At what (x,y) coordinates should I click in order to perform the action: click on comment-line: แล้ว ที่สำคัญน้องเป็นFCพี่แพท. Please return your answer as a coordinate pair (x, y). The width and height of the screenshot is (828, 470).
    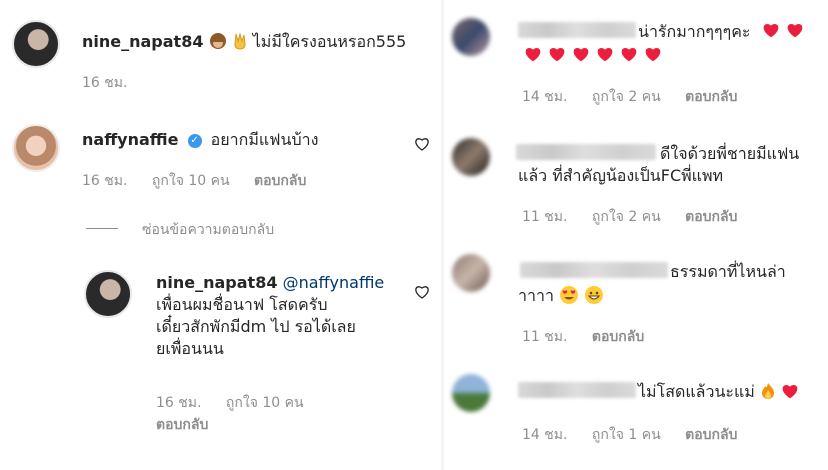
    Looking at the image, I should click on (620, 176).